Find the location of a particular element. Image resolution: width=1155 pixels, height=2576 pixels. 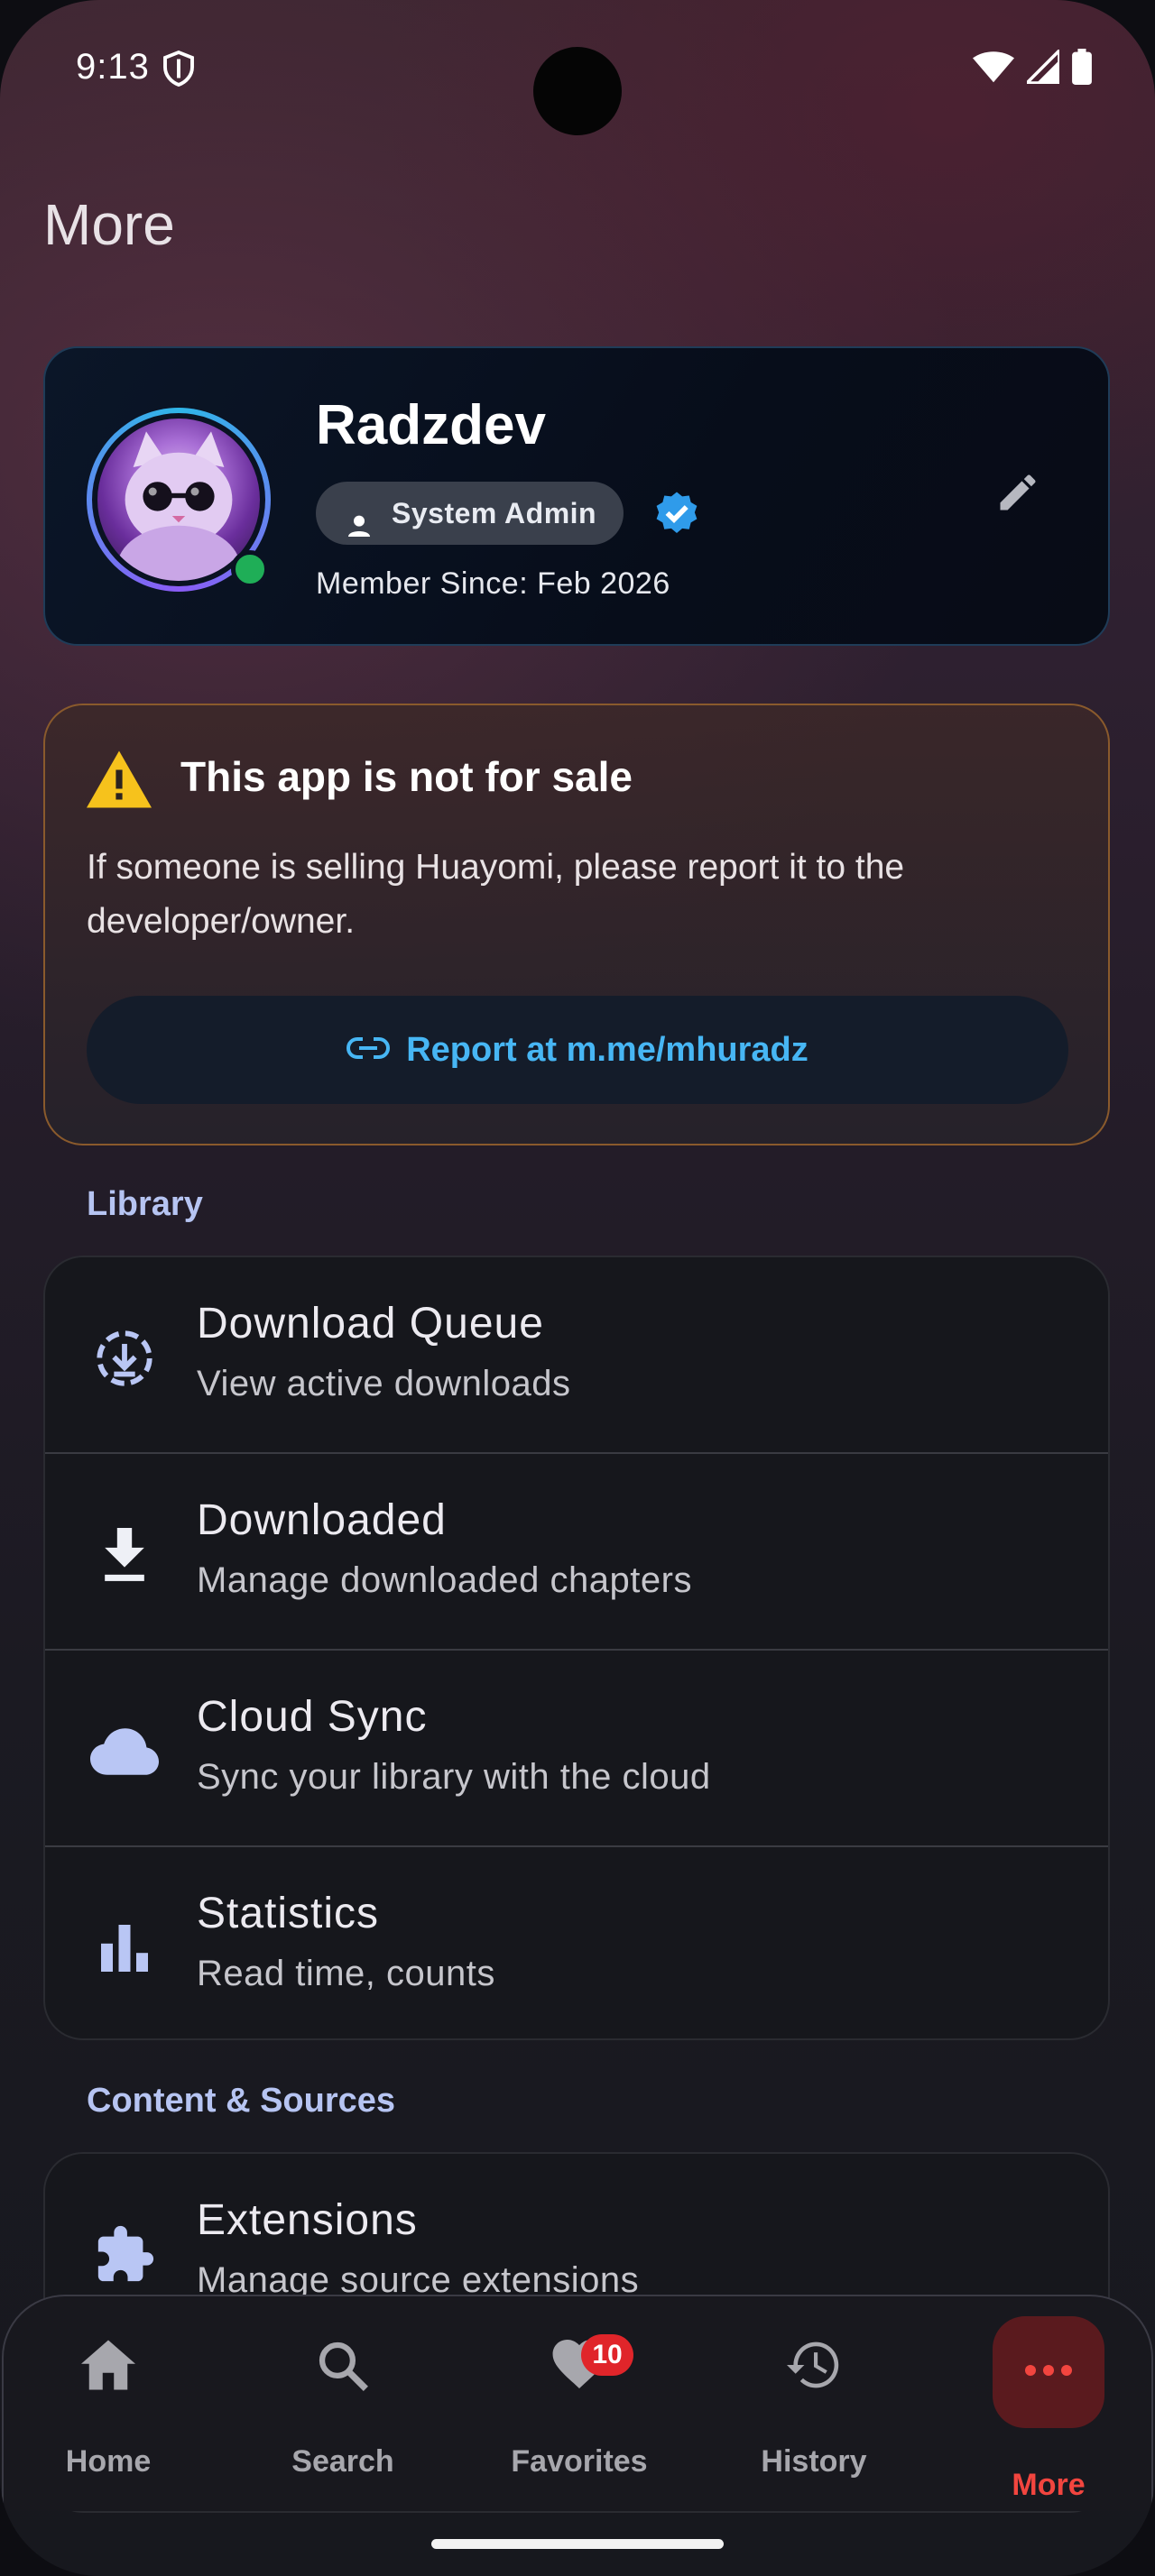

nav-label: Search is located at coordinates (342, 2461).